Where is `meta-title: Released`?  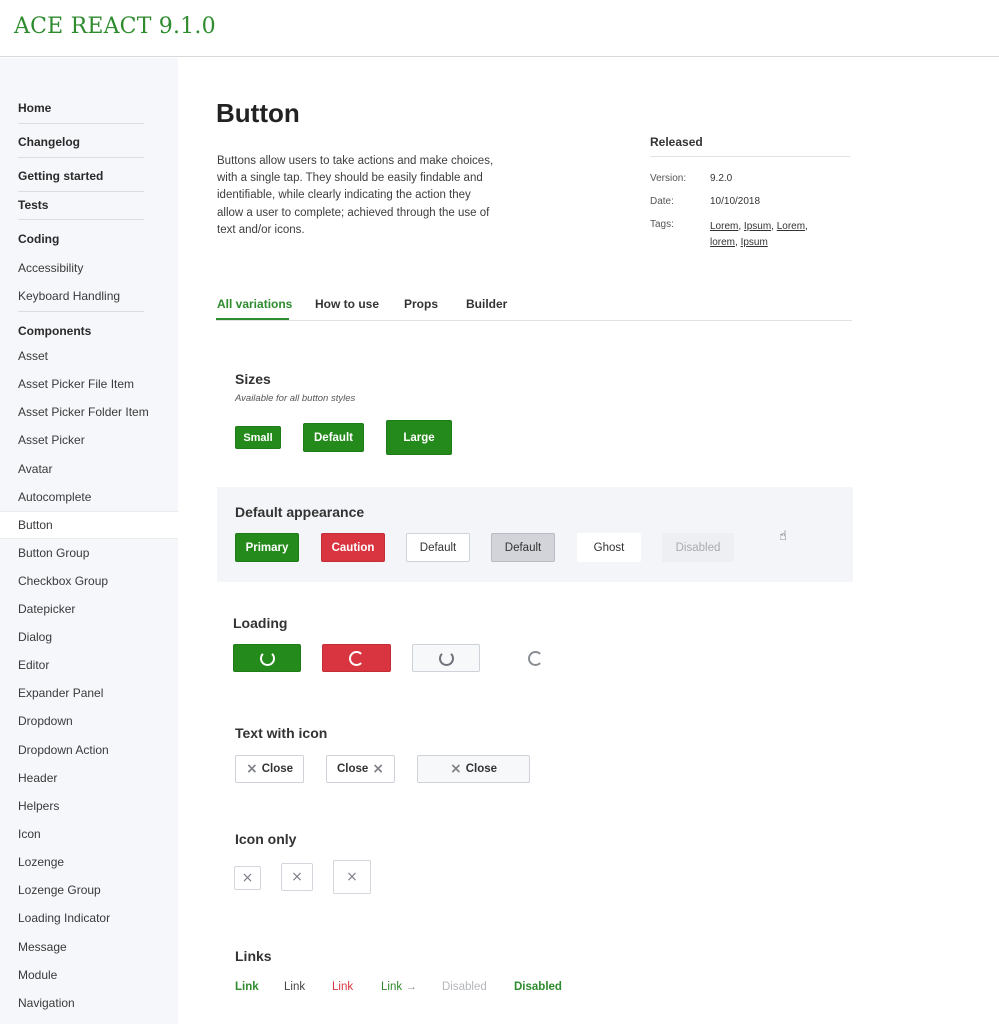
meta-title: Released is located at coordinates (676, 142).